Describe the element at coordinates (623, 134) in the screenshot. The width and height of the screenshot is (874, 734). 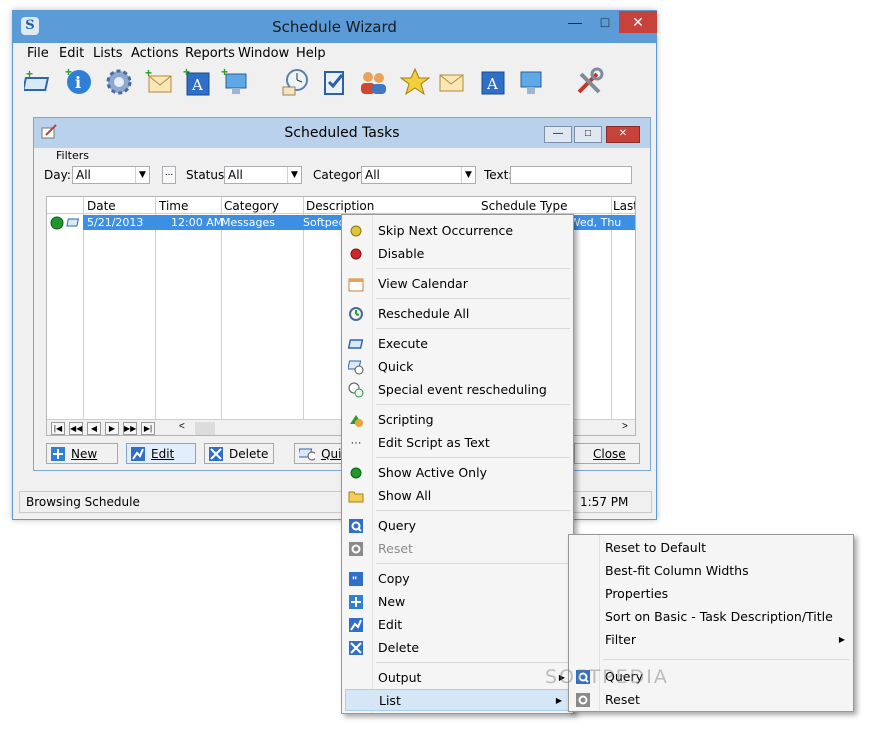
I see `child-close-button: ✕` at that location.